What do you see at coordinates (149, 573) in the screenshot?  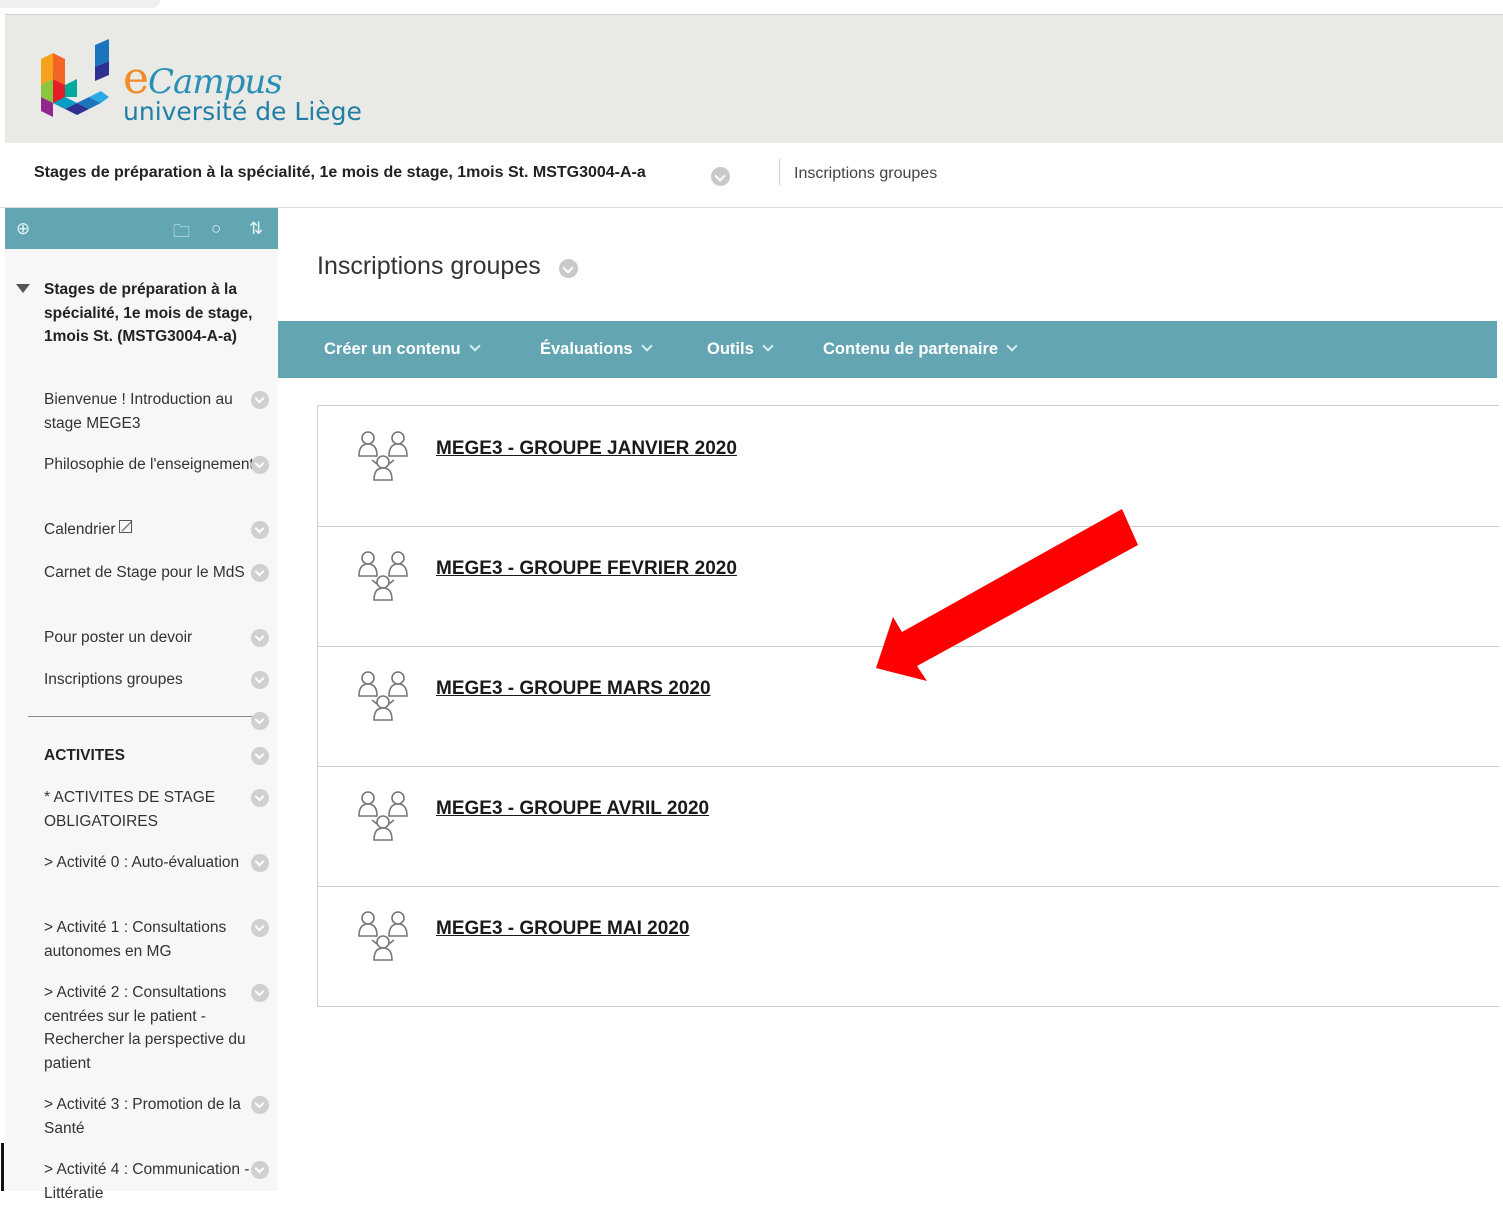 I see `sidebar-item-carnet: Carnet de Stage pour le MdS` at bounding box center [149, 573].